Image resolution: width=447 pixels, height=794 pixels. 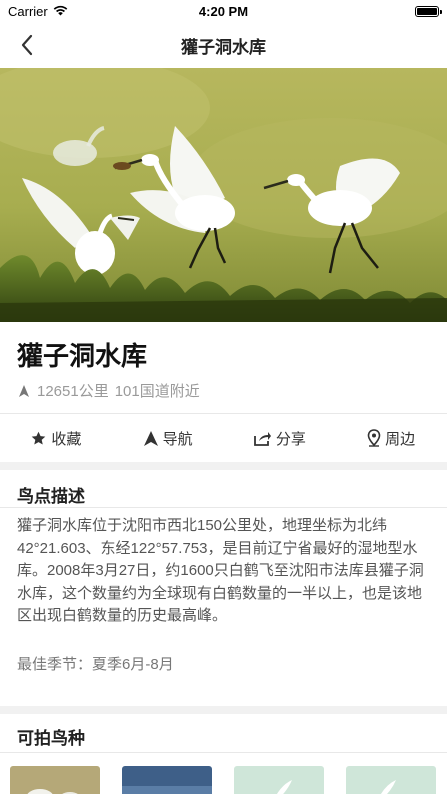 I want to click on page-title: 獾子洞水库, so click(x=223, y=47).